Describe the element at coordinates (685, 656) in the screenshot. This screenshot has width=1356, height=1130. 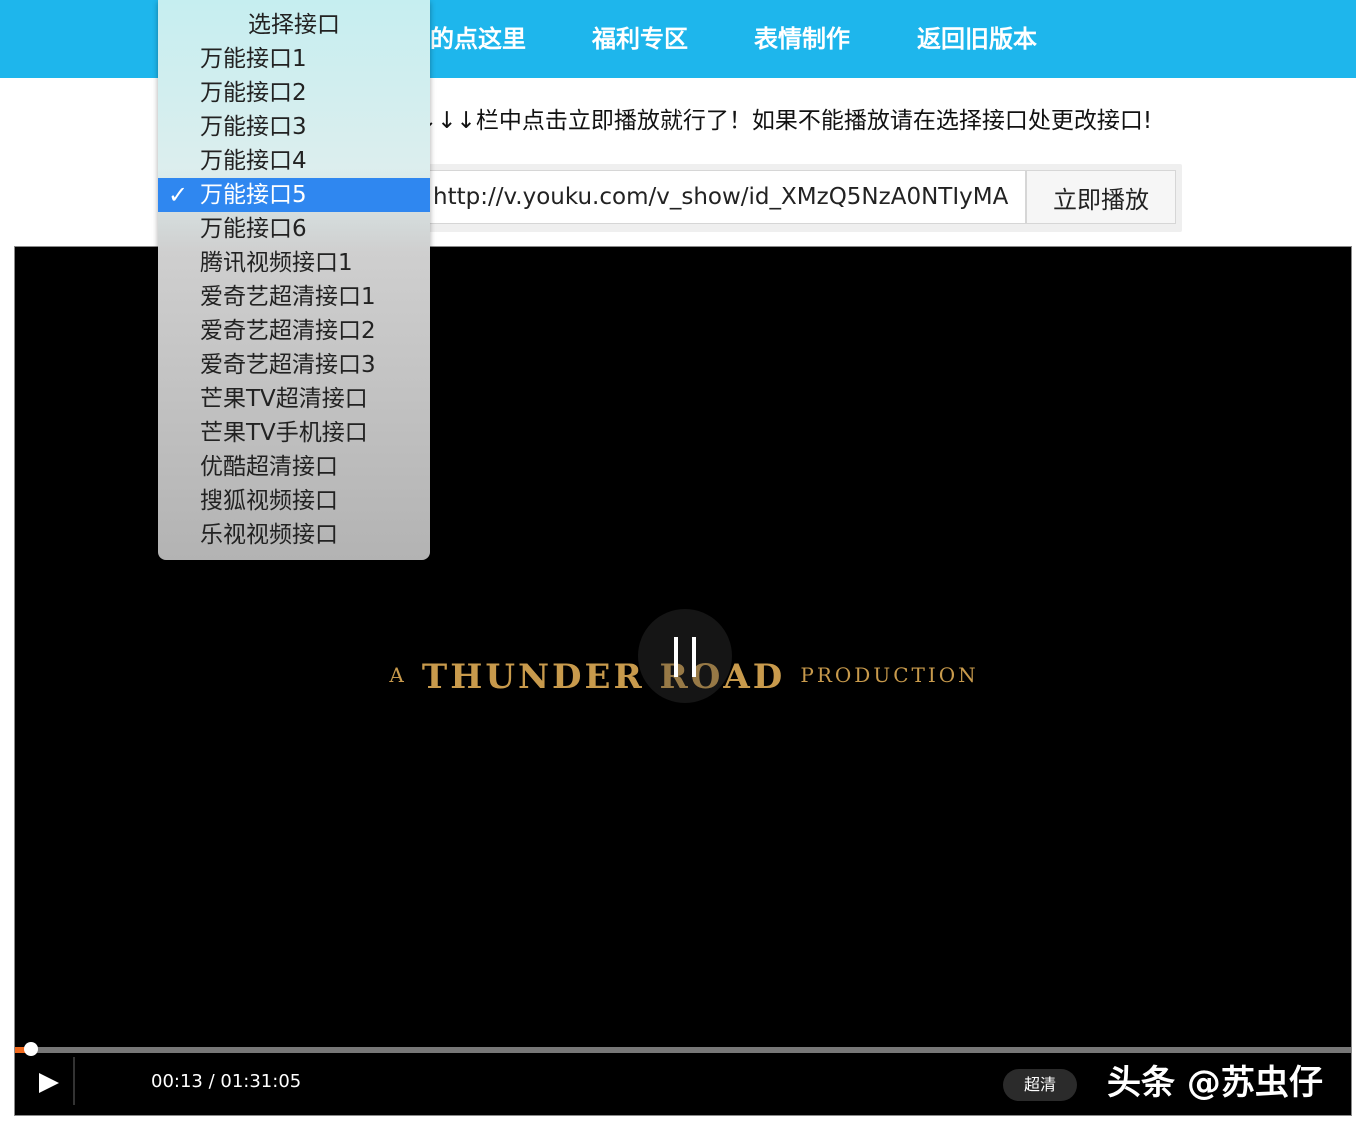
I see `pause-icon` at that location.